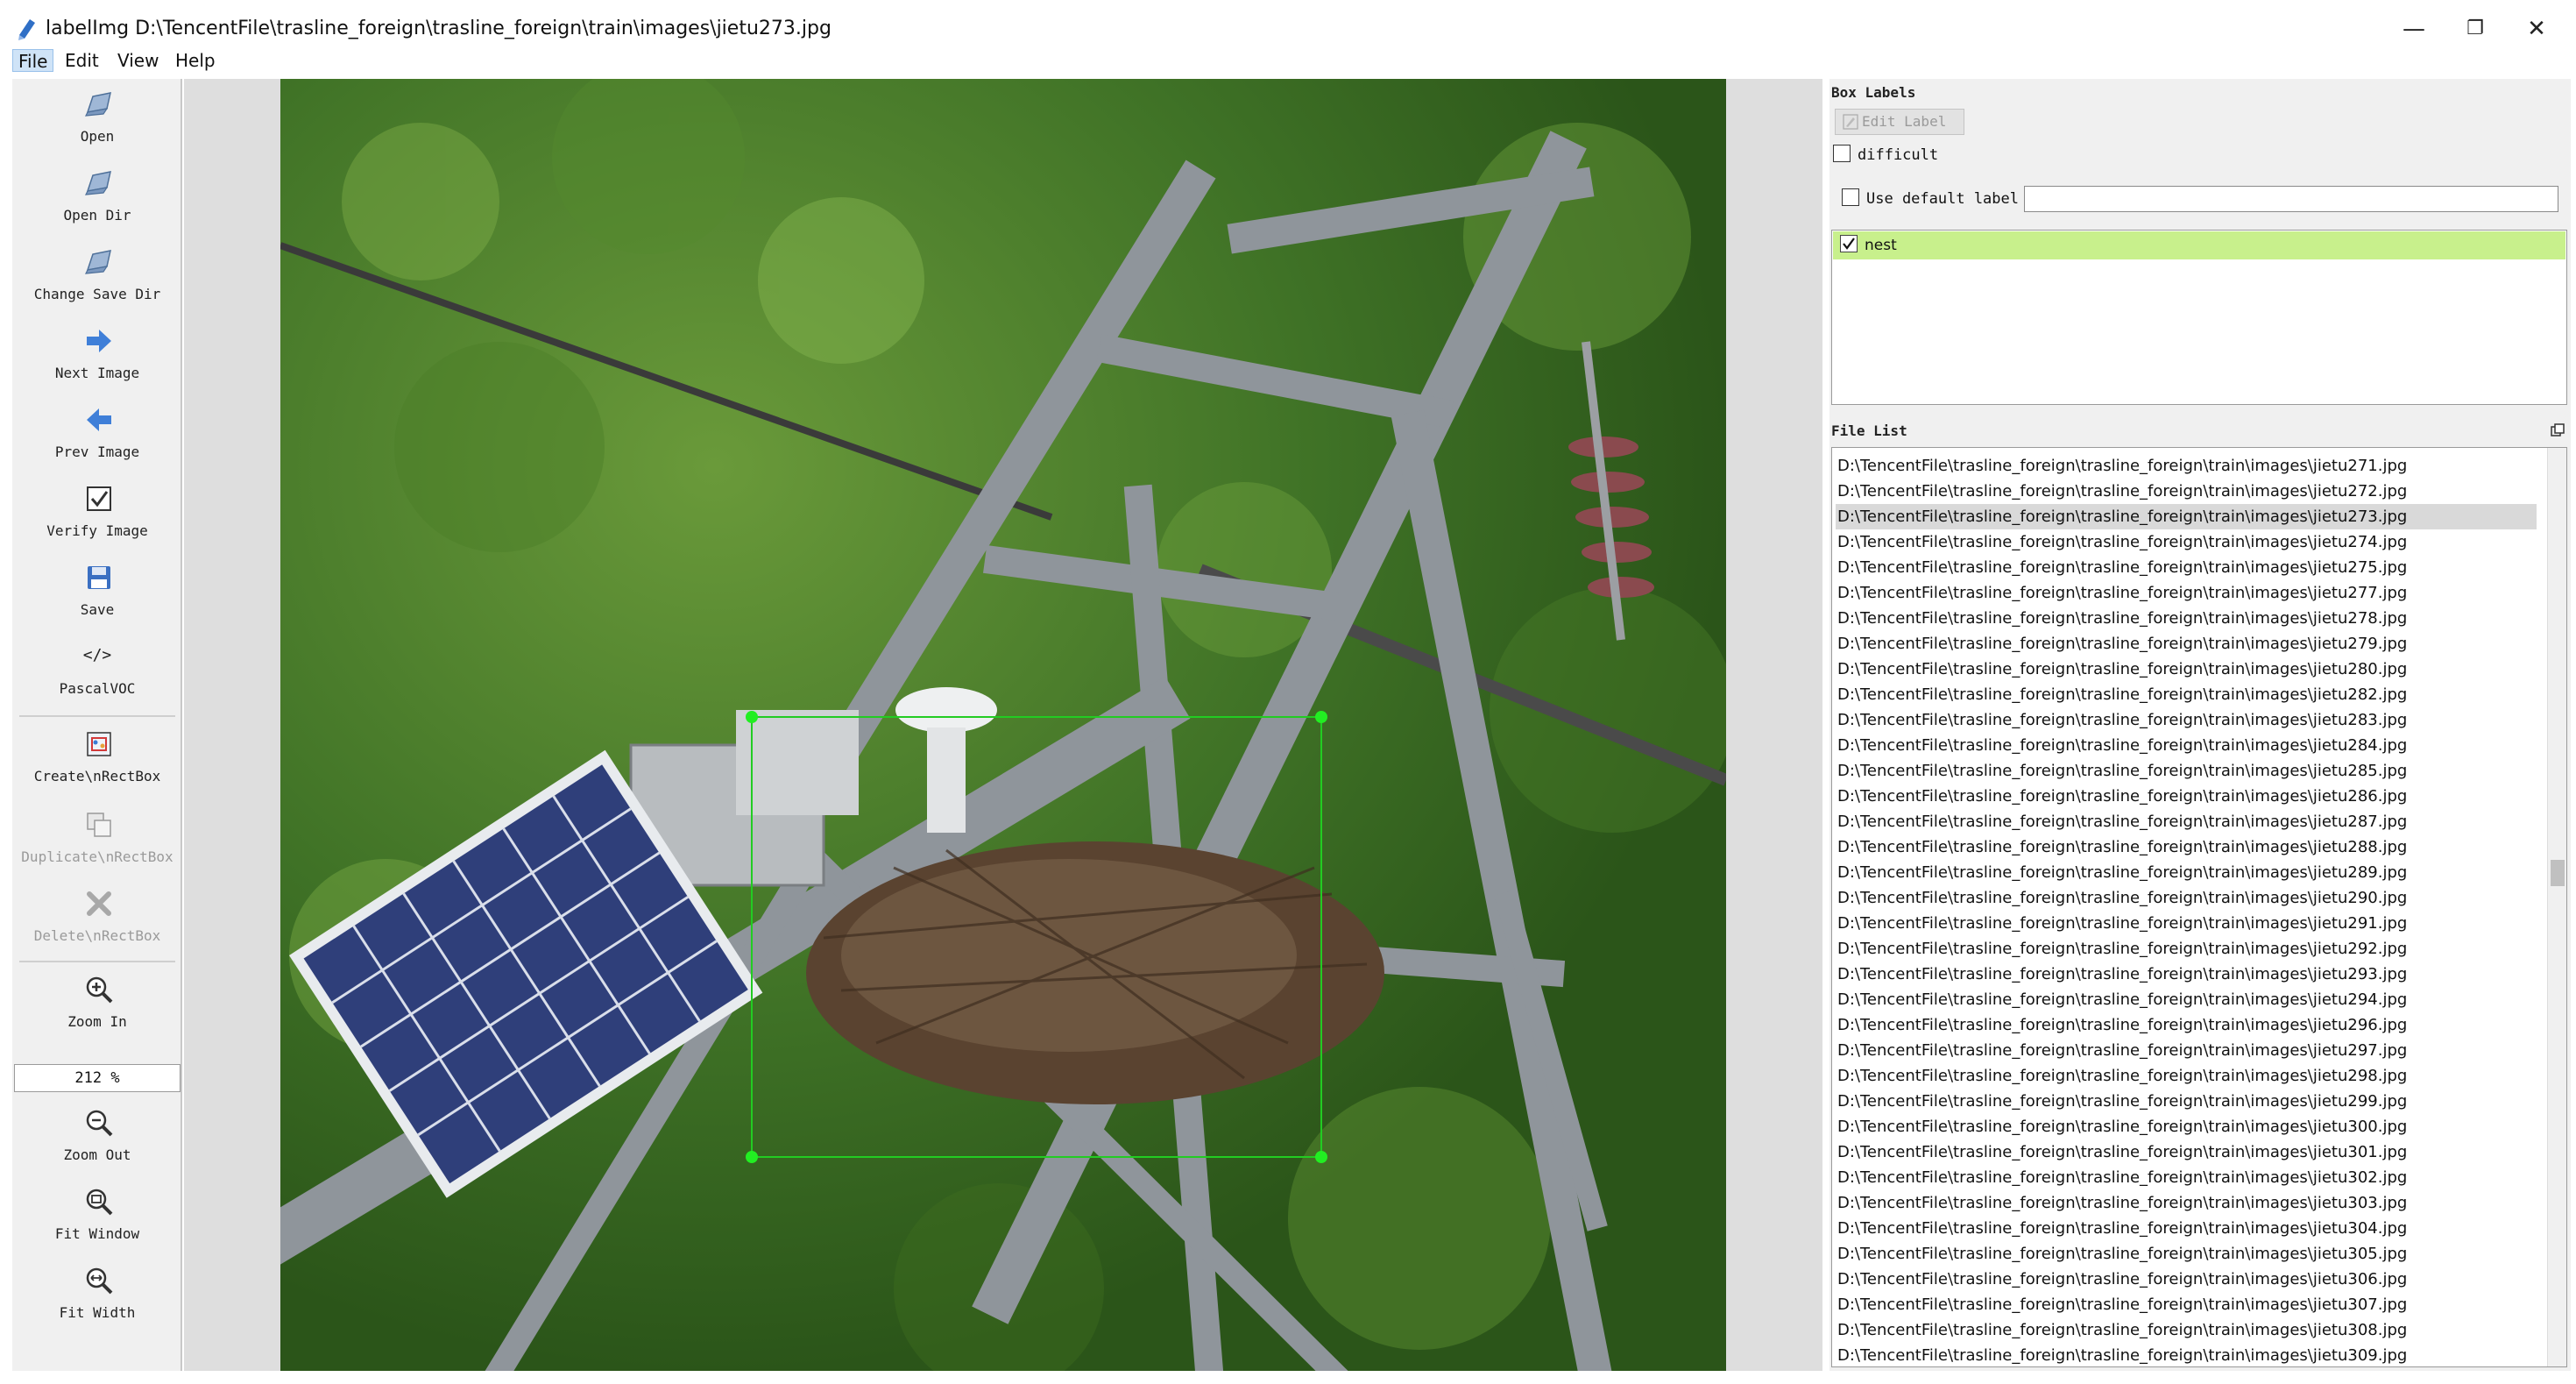 Image resolution: width=2576 pixels, height=1384 pixels. What do you see at coordinates (1842, 153) in the screenshot?
I see `difficult-checkbox` at bounding box center [1842, 153].